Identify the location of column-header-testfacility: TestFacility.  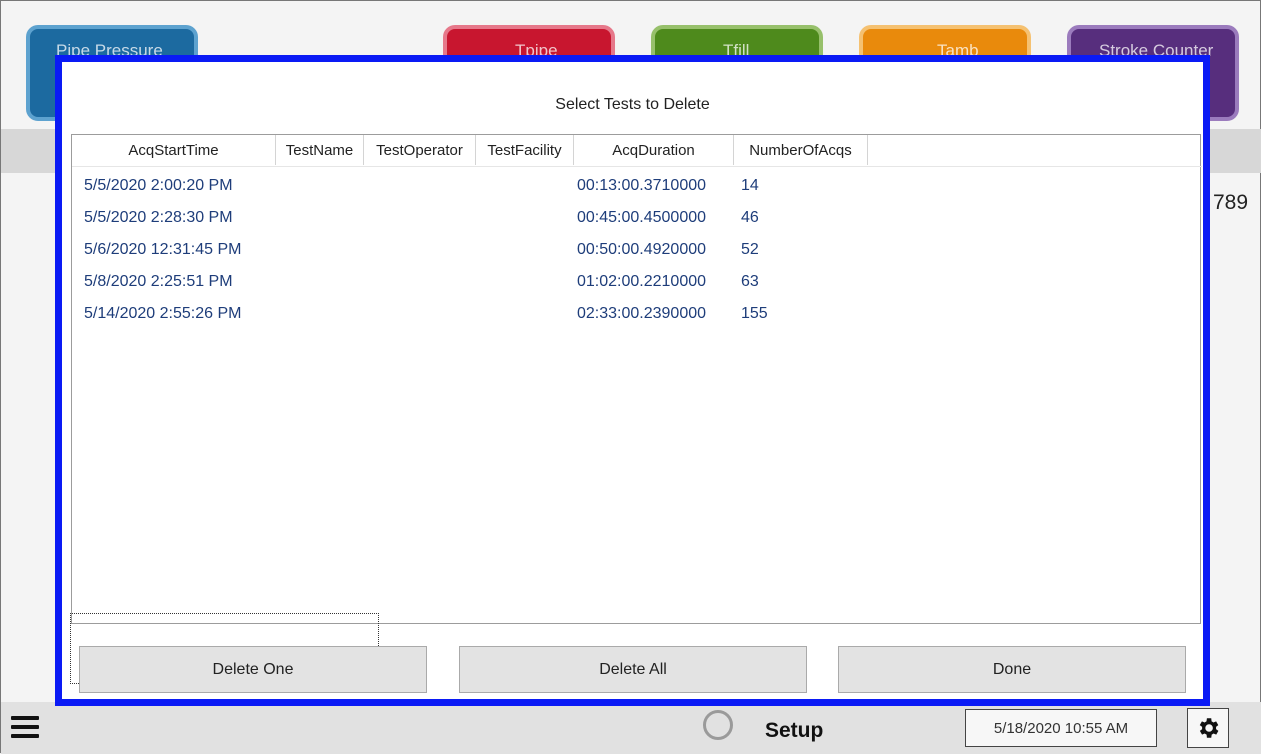
(525, 150).